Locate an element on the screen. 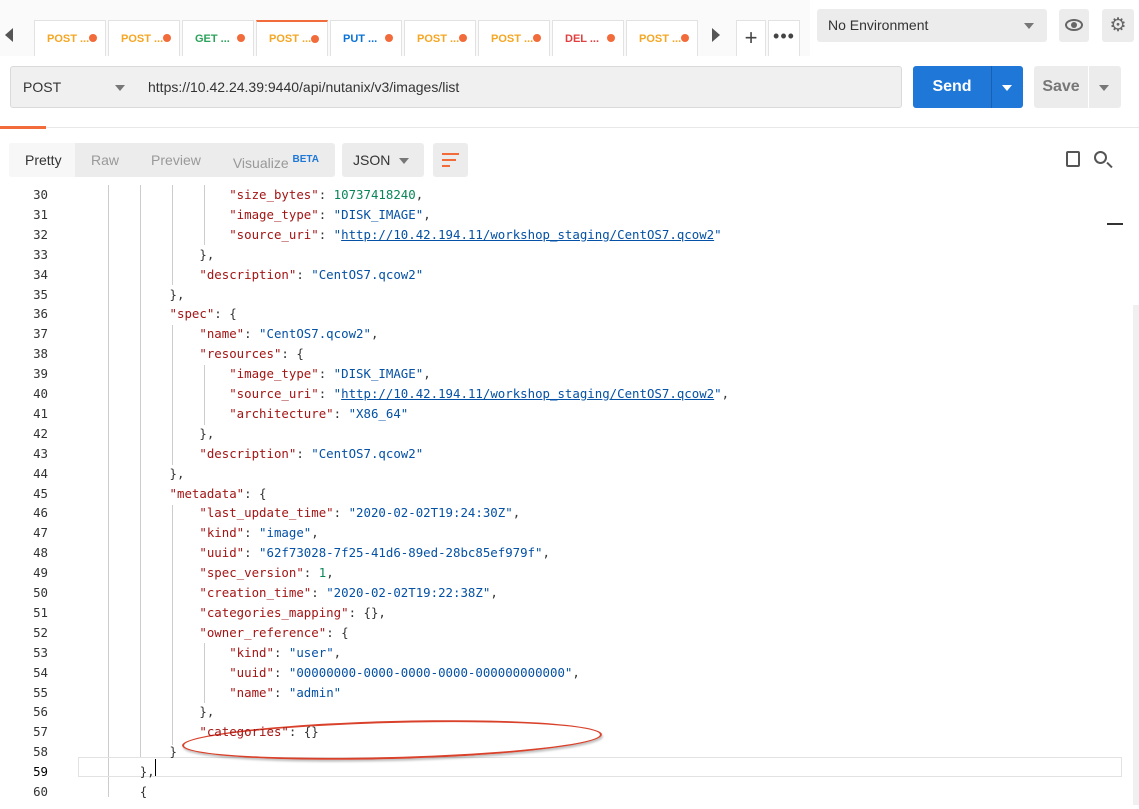 This screenshot has width=1139, height=809. unsaved-changes-dot-icon is located at coordinates (93, 38).